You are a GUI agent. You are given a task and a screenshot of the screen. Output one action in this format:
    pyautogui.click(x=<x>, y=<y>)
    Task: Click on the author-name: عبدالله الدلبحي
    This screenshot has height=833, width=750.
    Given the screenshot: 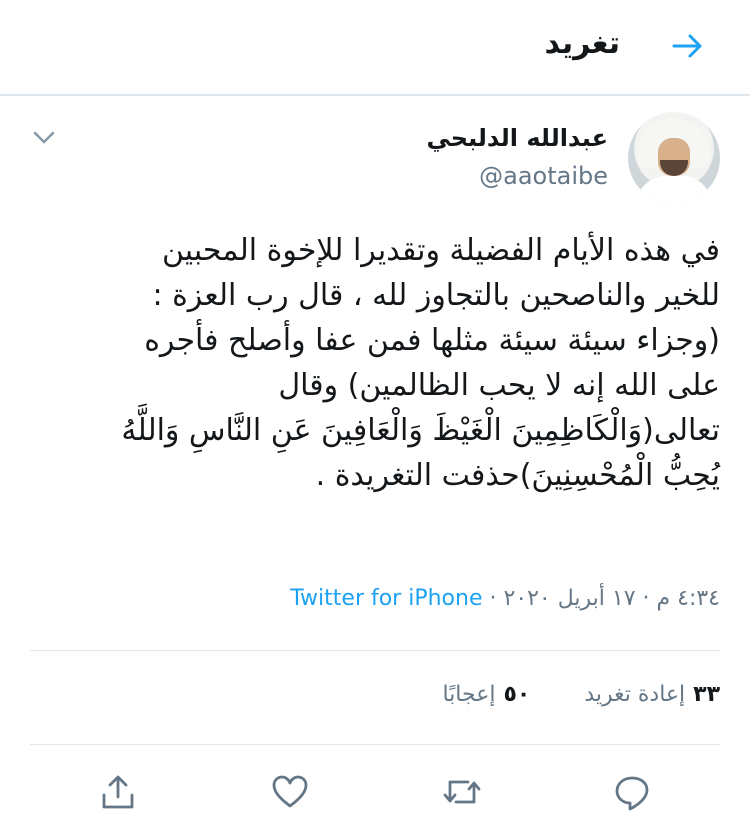 What is the action you would take?
    pyautogui.click(x=518, y=138)
    